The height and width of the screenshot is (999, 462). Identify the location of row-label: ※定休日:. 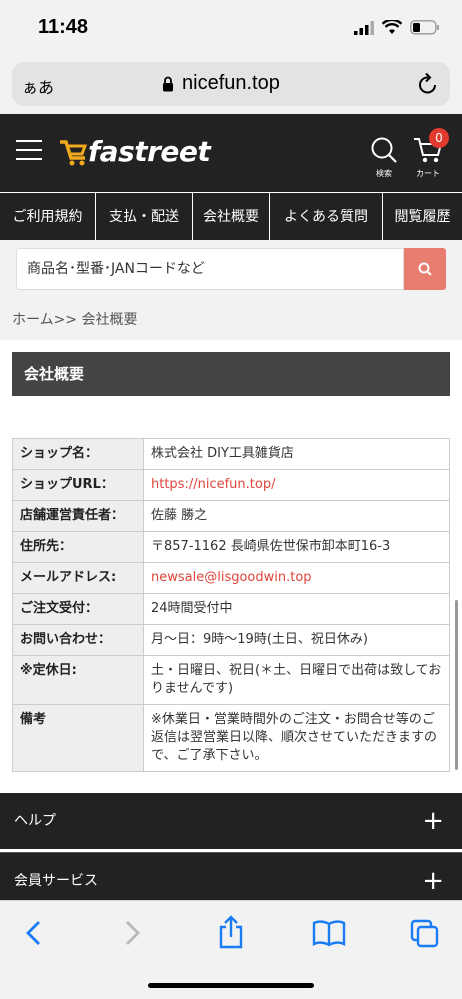
(78, 680).